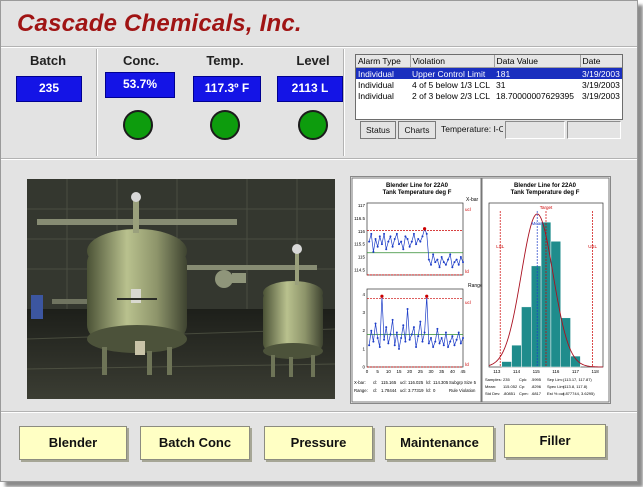 The image size is (643, 487). Describe the element at coordinates (517, 371) in the screenshot. I see `histogram-tick-label: 114` at that location.